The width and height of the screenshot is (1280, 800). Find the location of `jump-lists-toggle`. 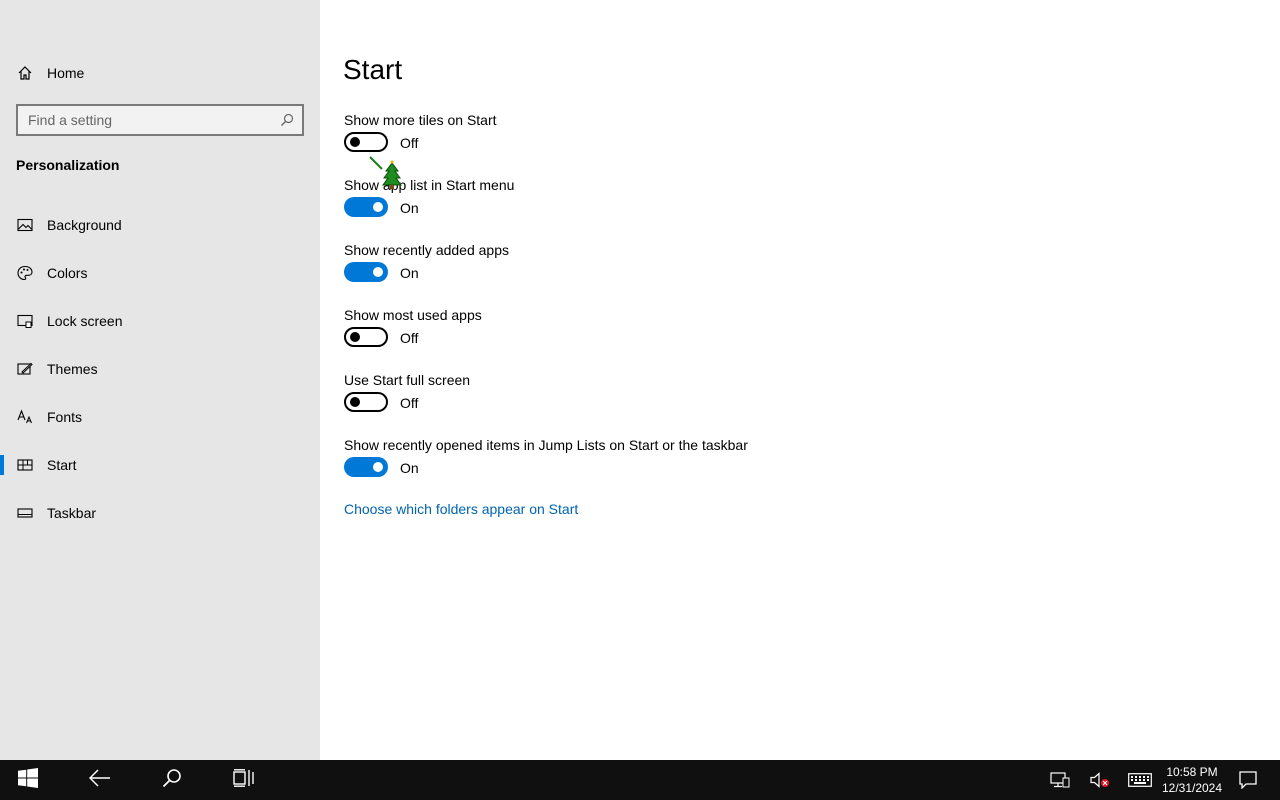

jump-lists-toggle is located at coordinates (366, 467).